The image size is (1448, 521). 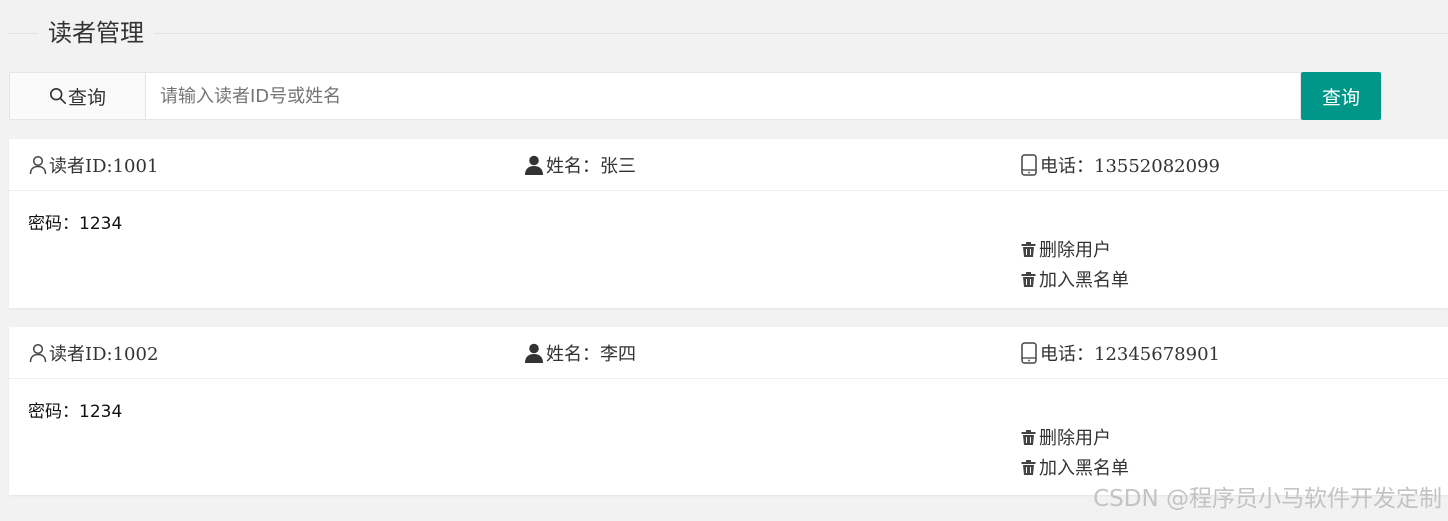 I want to click on reader-id: 读者ID:1002, so click(x=93, y=353).